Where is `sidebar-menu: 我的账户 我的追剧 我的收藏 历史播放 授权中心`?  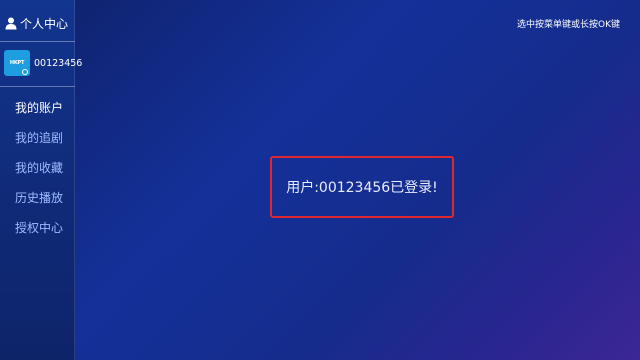 sidebar-menu: 我的账户 我的追剧 我的收藏 历史播放 授权中心 is located at coordinates (37, 173).